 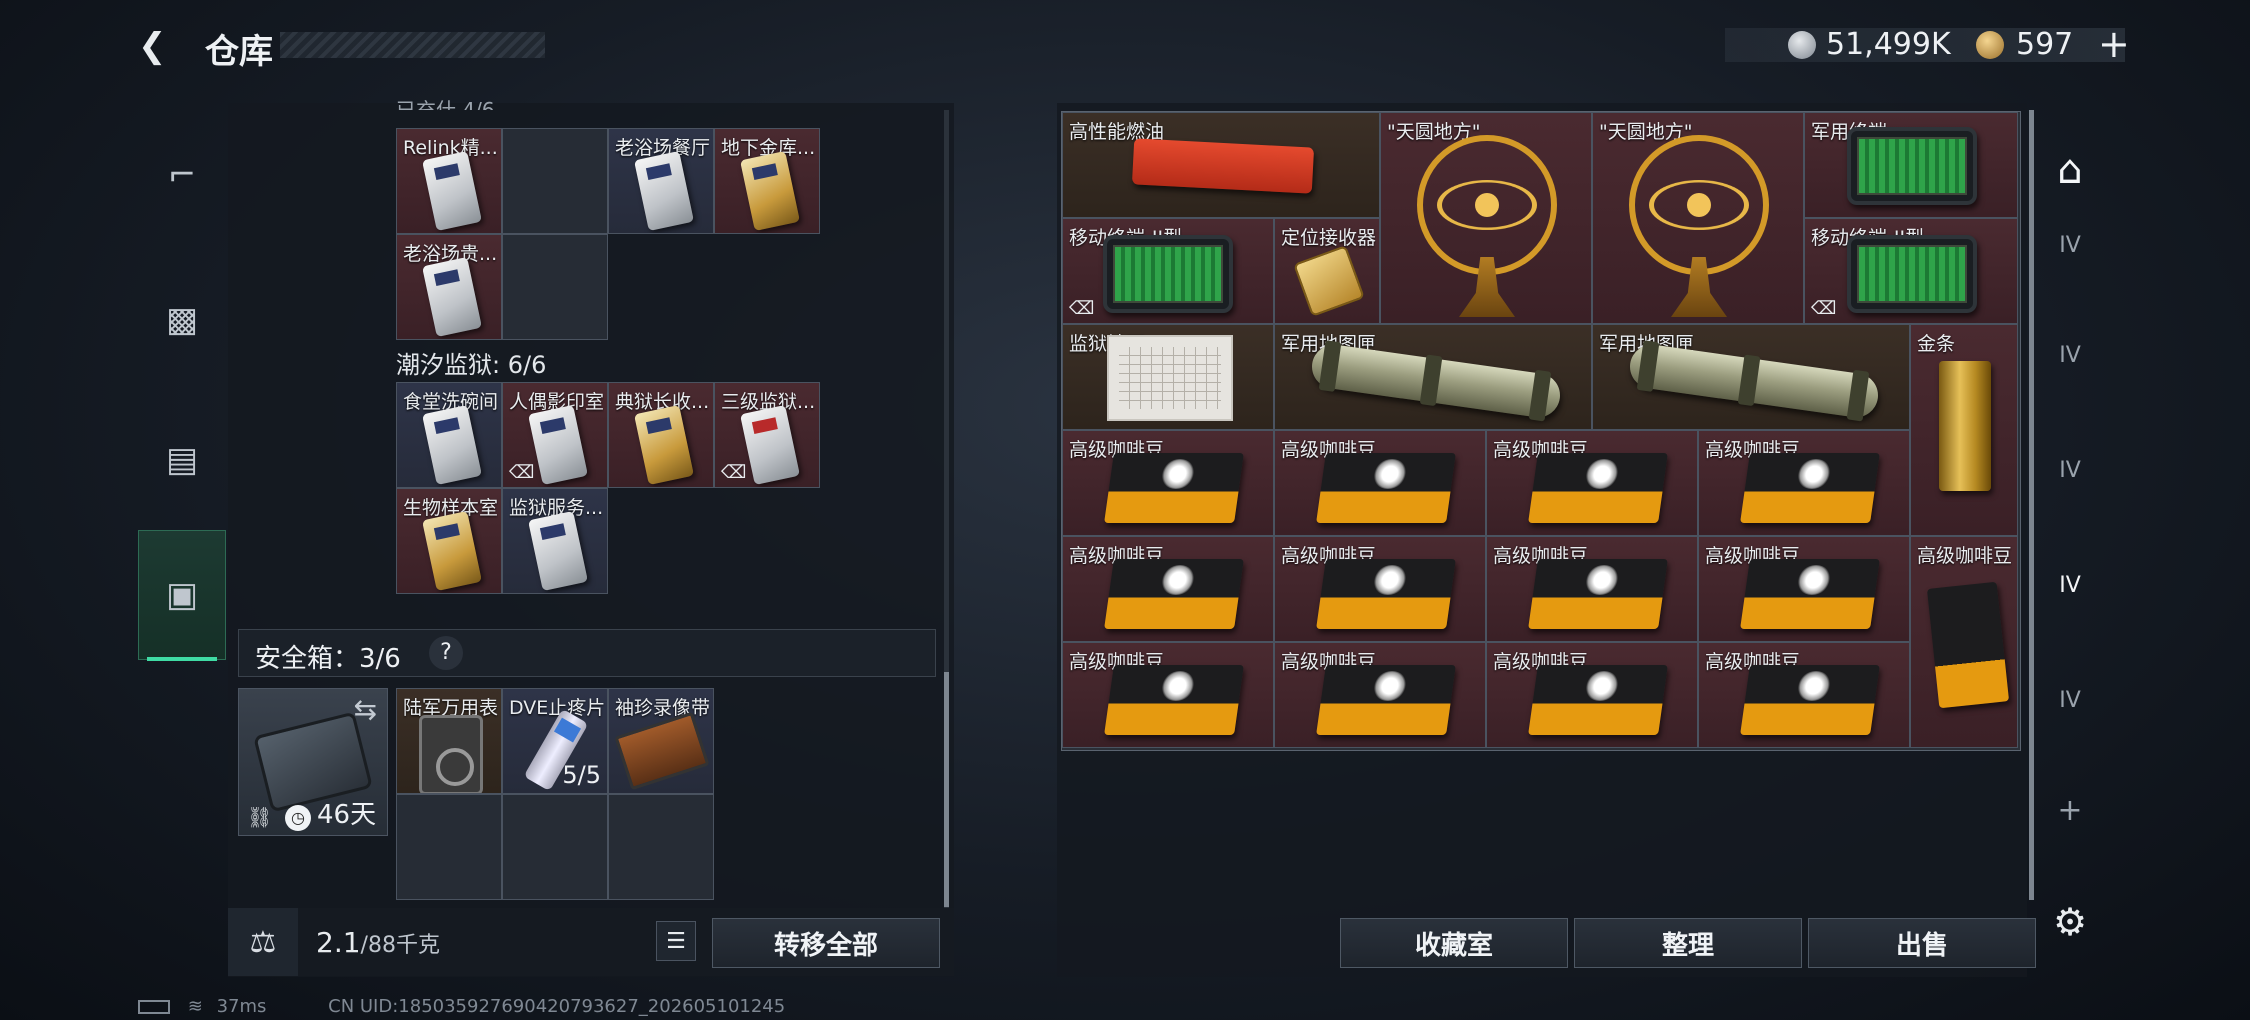 I want to click on map-icon, so click(x=1170, y=378).